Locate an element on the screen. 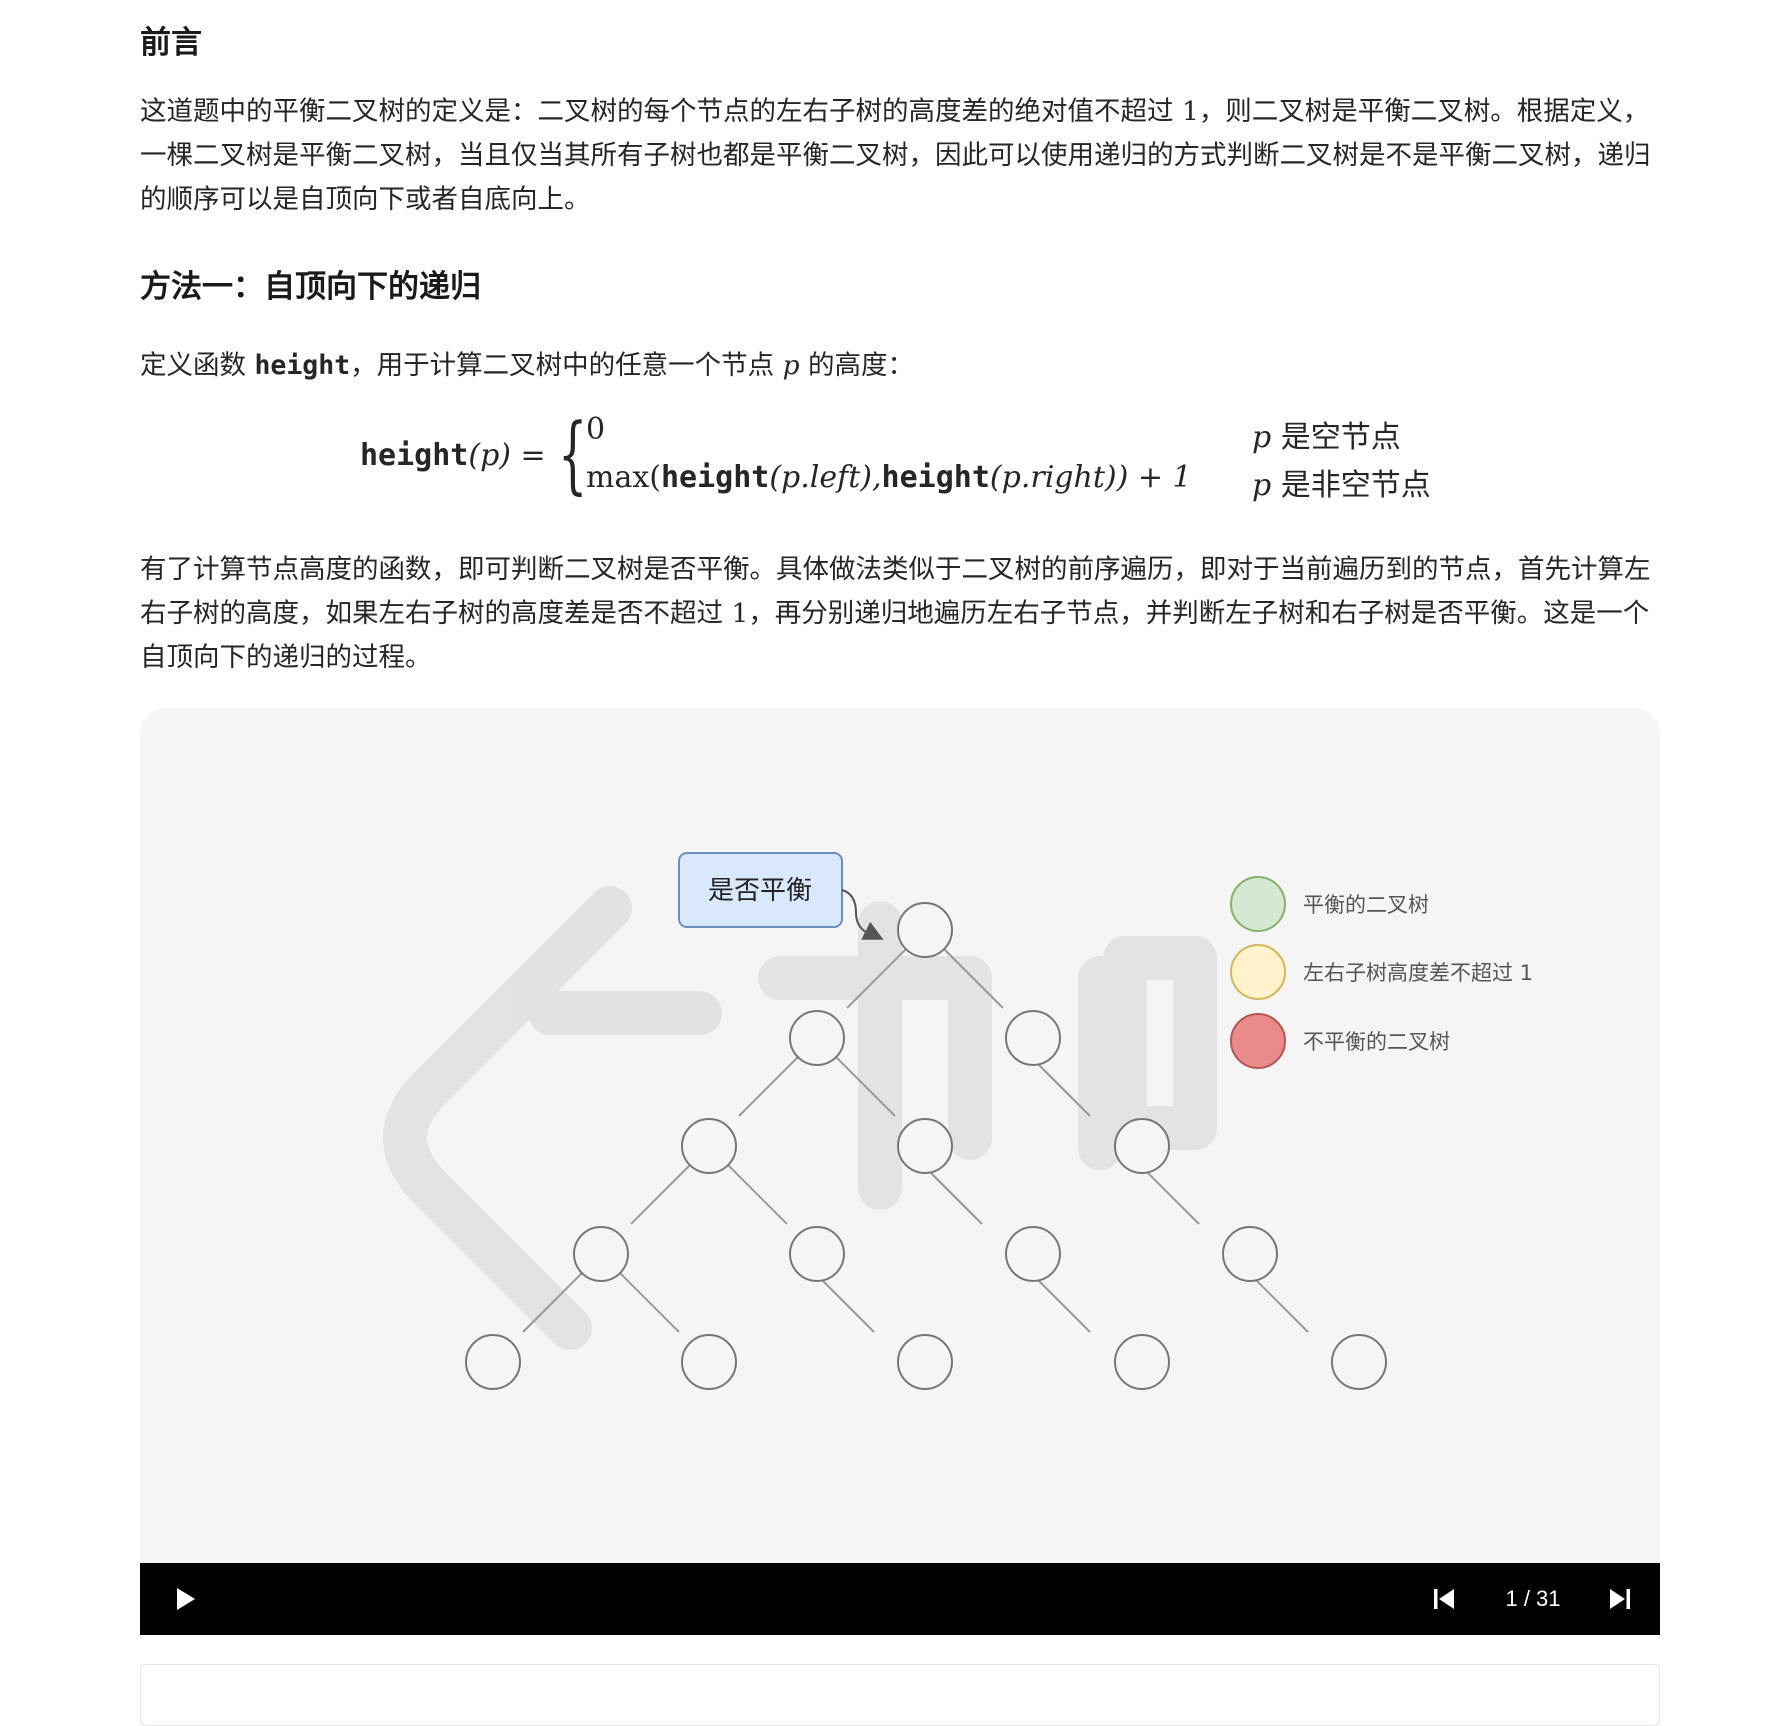  code-language-tabs is located at coordinates (900, 1695).